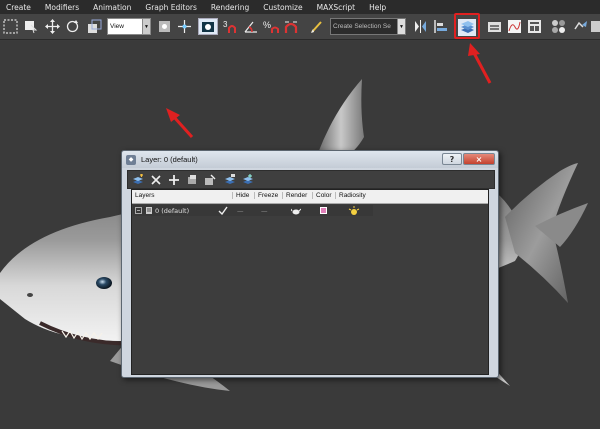 This screenshot has width=600, height=429. What do you see at coordinates (145, 195) in the screenshot?
I see `col-layers: Layers` at bounding box center [145, 195].